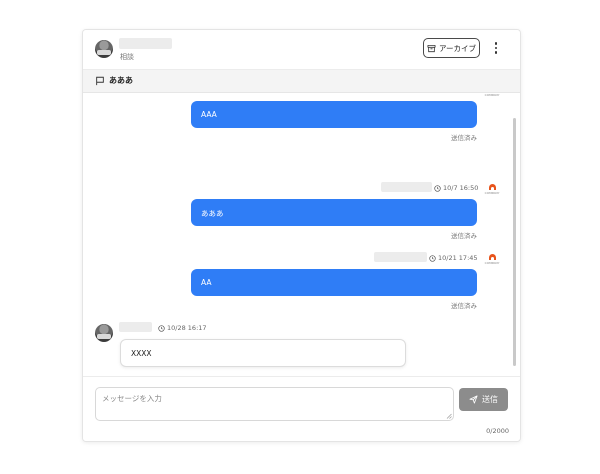 The image size is (600, 474). What do you see at coordinates (334, 114) in the screenshot?
I see `outgoing-message-bubble: AAA` at bounding box center [334, 114].